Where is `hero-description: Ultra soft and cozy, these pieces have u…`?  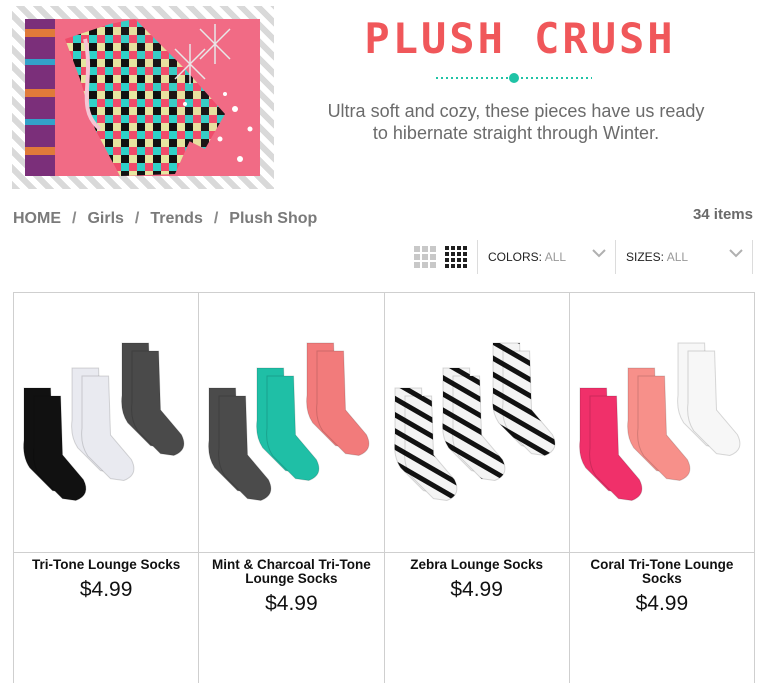 hero-description: Ultra soft and cozy, these pieces have u… is located at coordinates (516, 122).